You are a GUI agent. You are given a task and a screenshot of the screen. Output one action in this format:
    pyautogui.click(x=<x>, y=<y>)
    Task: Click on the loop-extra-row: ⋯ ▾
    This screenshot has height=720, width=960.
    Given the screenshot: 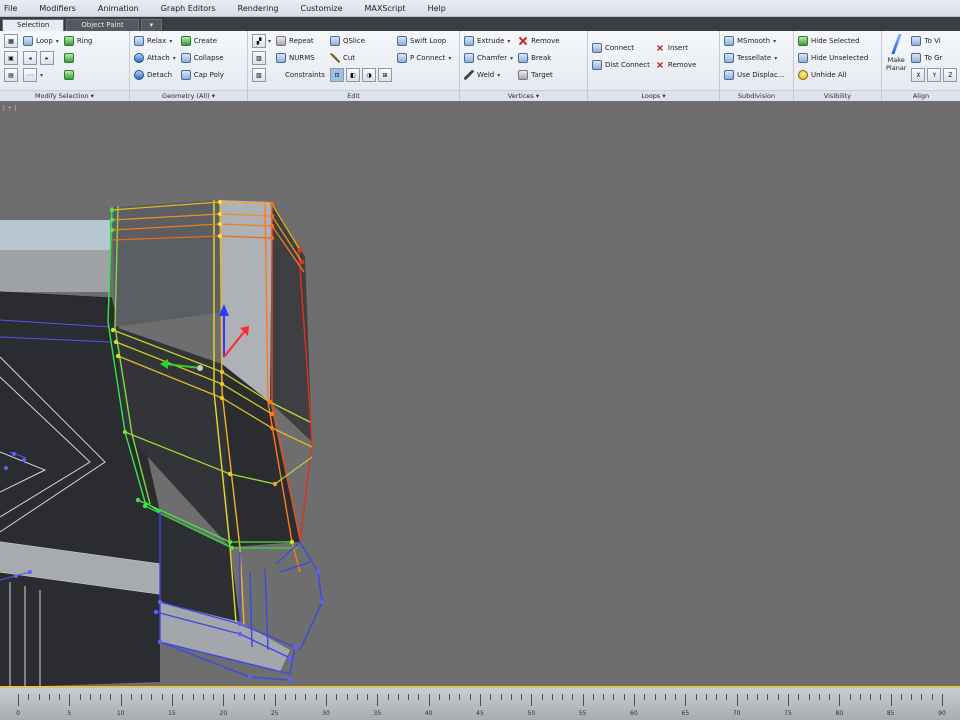 What is the action you would take?
    pyautogui.click(x=41, y=75)
    